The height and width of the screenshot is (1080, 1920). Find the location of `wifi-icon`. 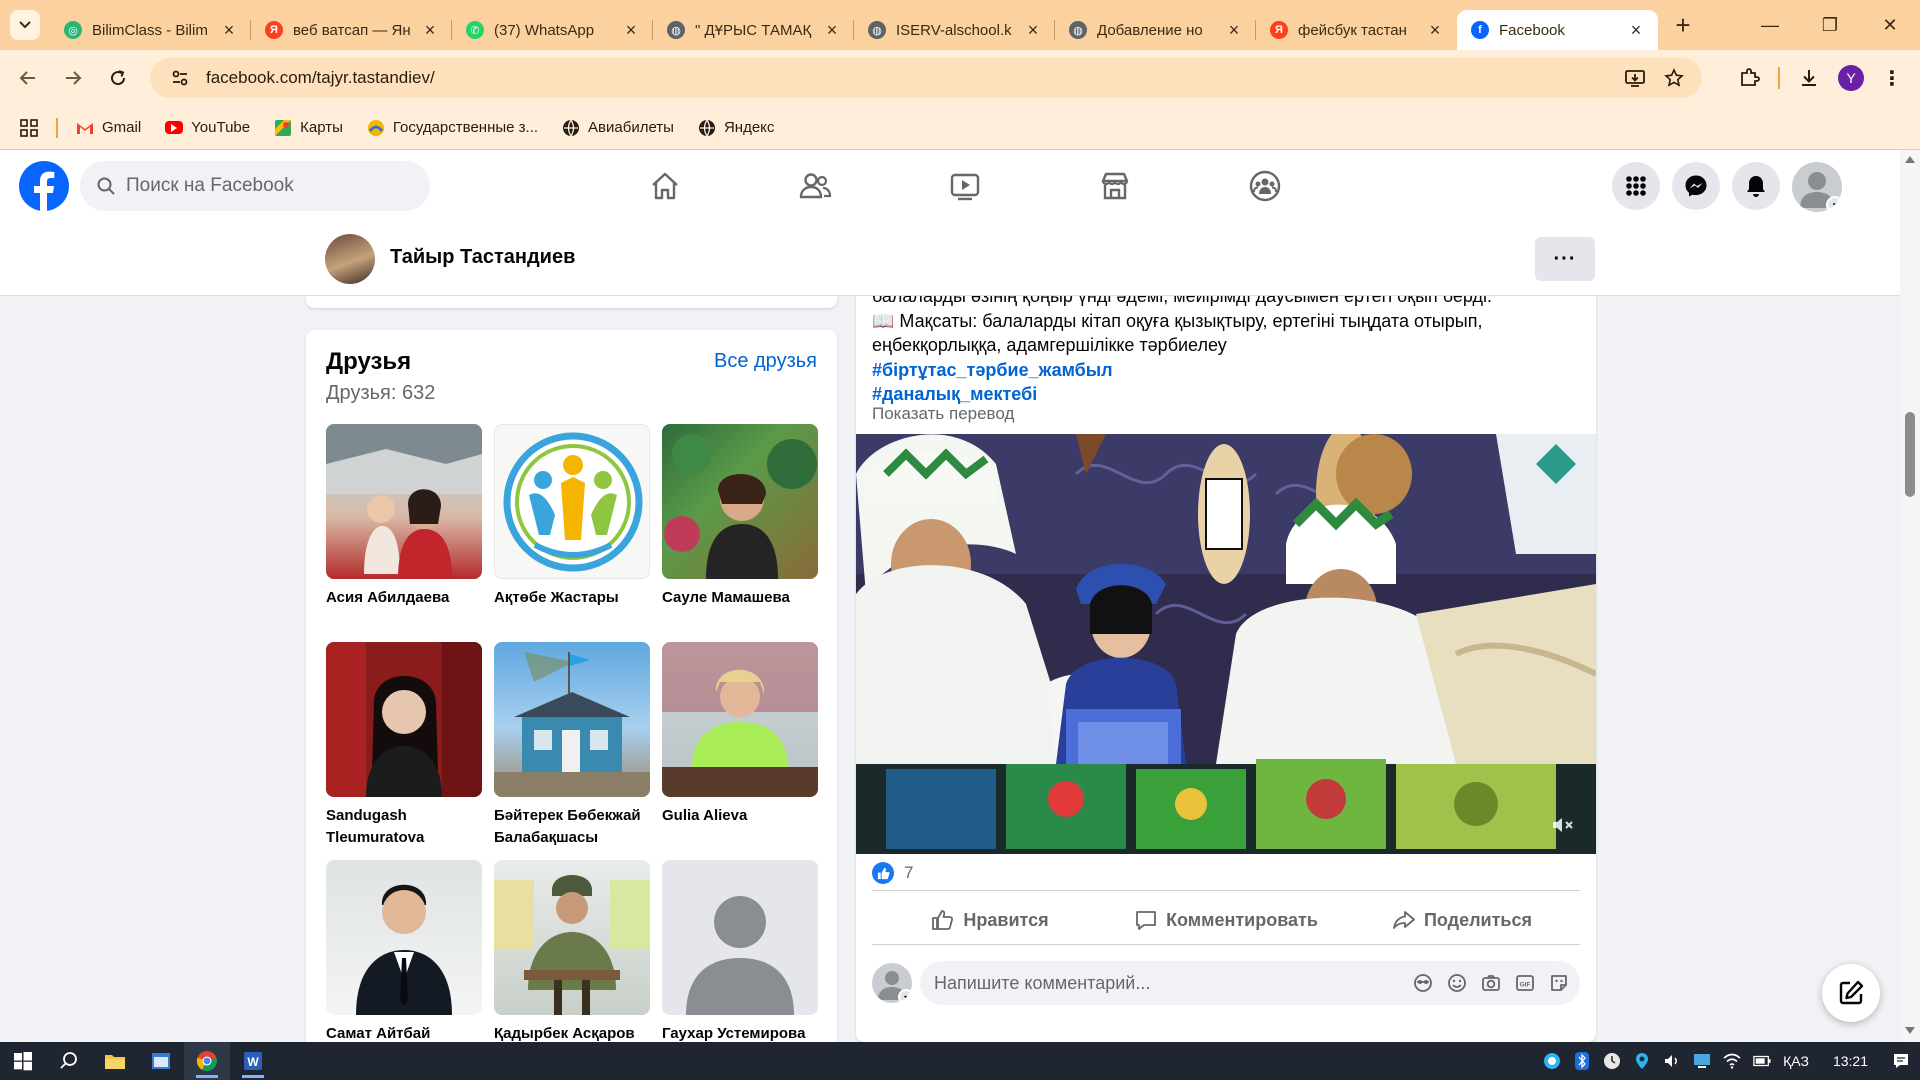

wifi-icon is located at coordinates (1732, 1061).